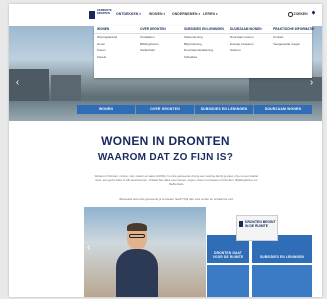  I want to click on mega-heading: PRAKTISCHE INFORMATIE, so click(292, 30).